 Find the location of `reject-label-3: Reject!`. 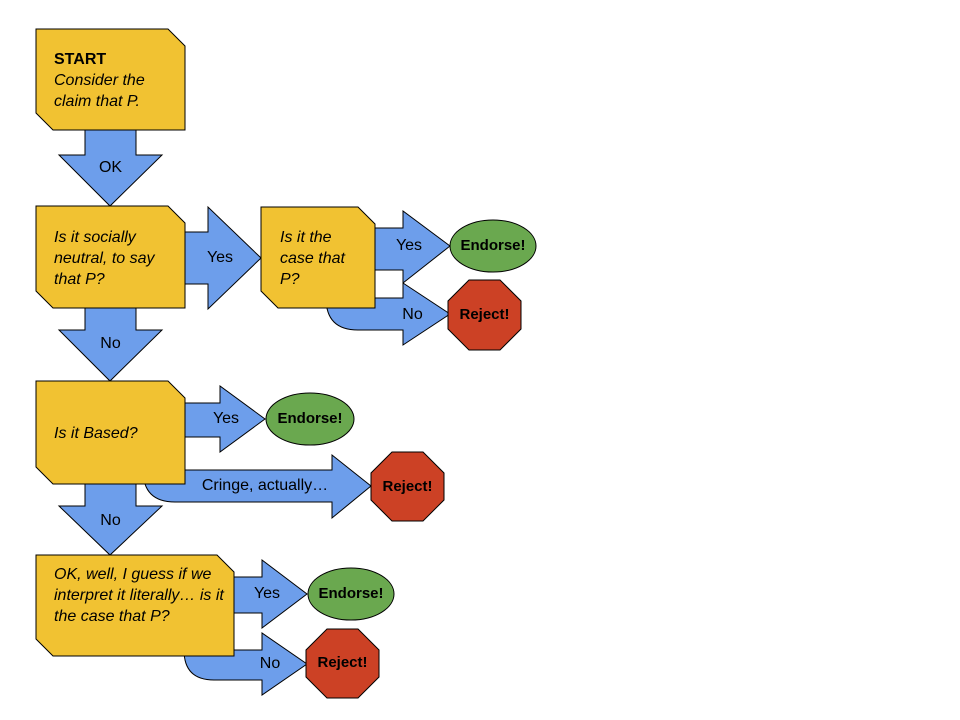

reject-label-3: Reject! is located at coordinates (342, 662).